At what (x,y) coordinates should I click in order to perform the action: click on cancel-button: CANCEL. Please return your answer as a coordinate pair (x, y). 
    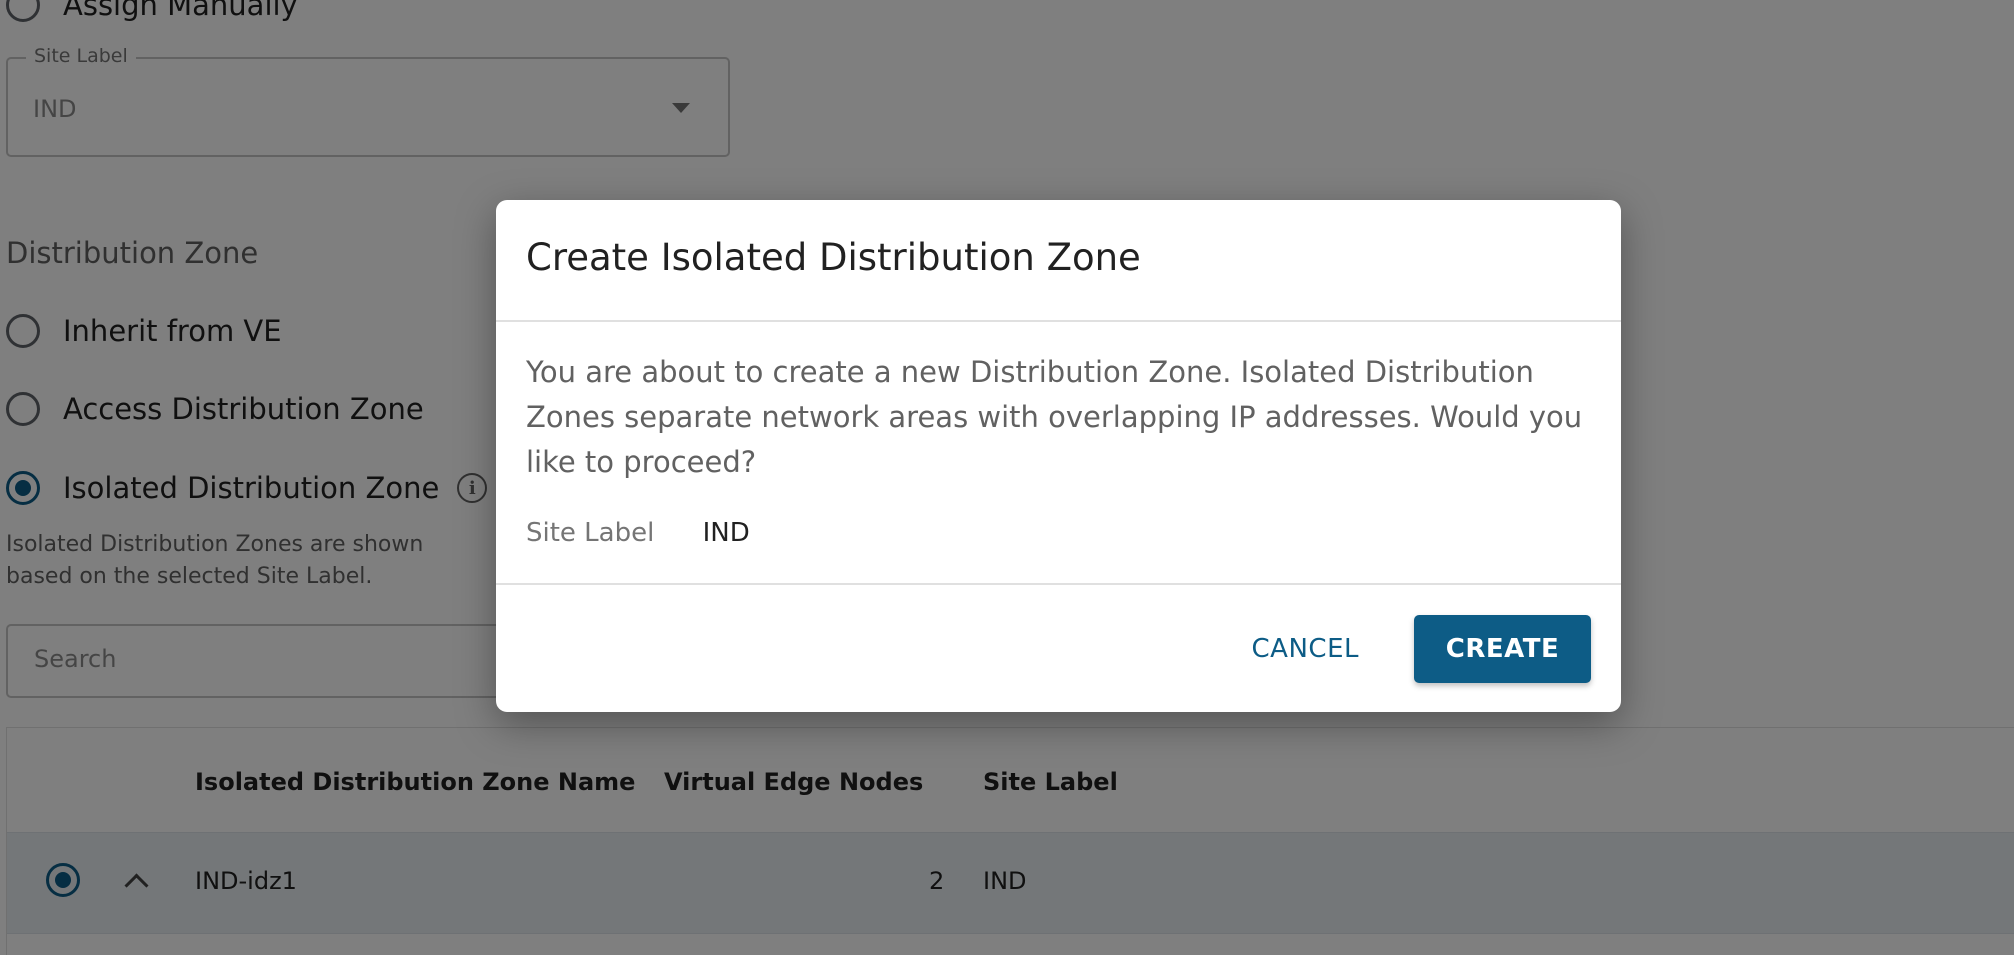
    Looking at the image, I should click on (1305, 649).